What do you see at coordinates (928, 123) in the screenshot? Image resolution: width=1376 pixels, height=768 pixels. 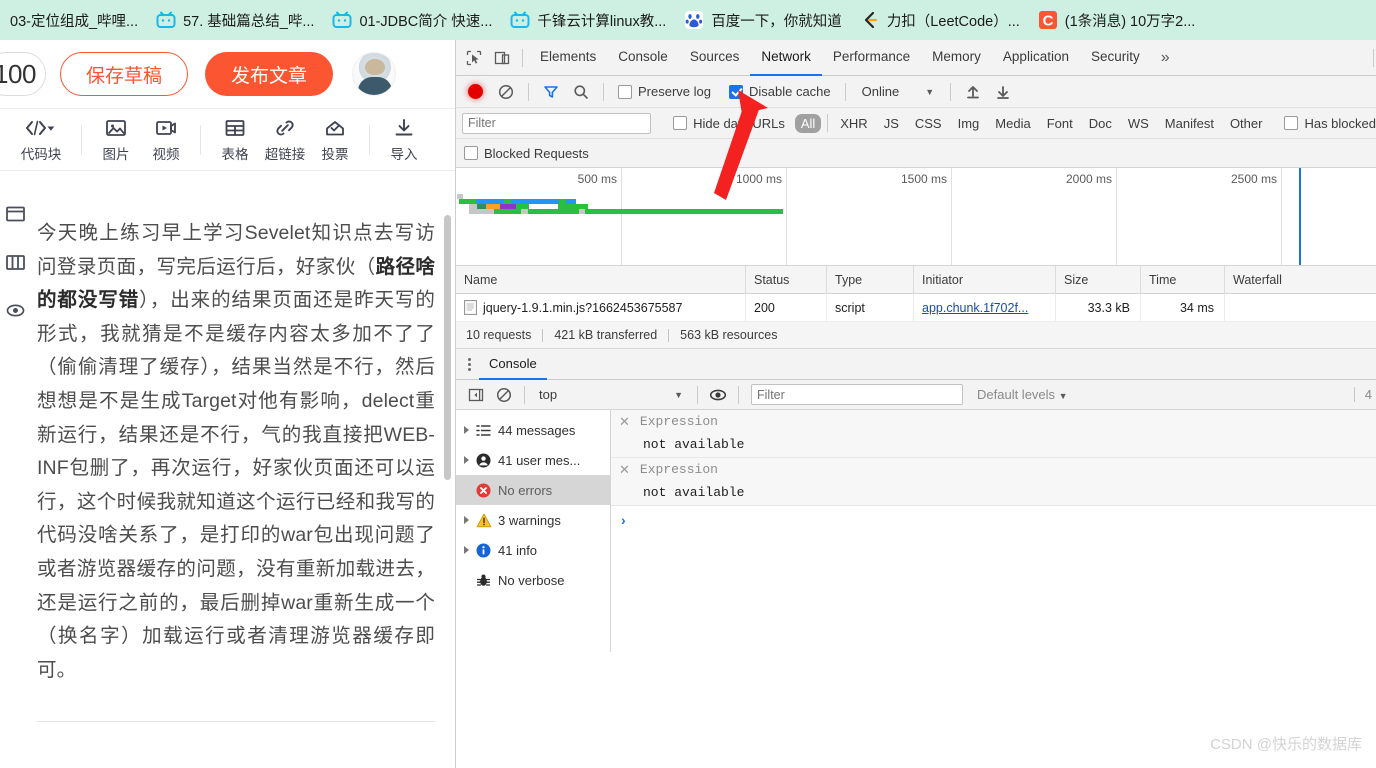 I see `filter-type-css: CSS` at bounding box center [928, 123].